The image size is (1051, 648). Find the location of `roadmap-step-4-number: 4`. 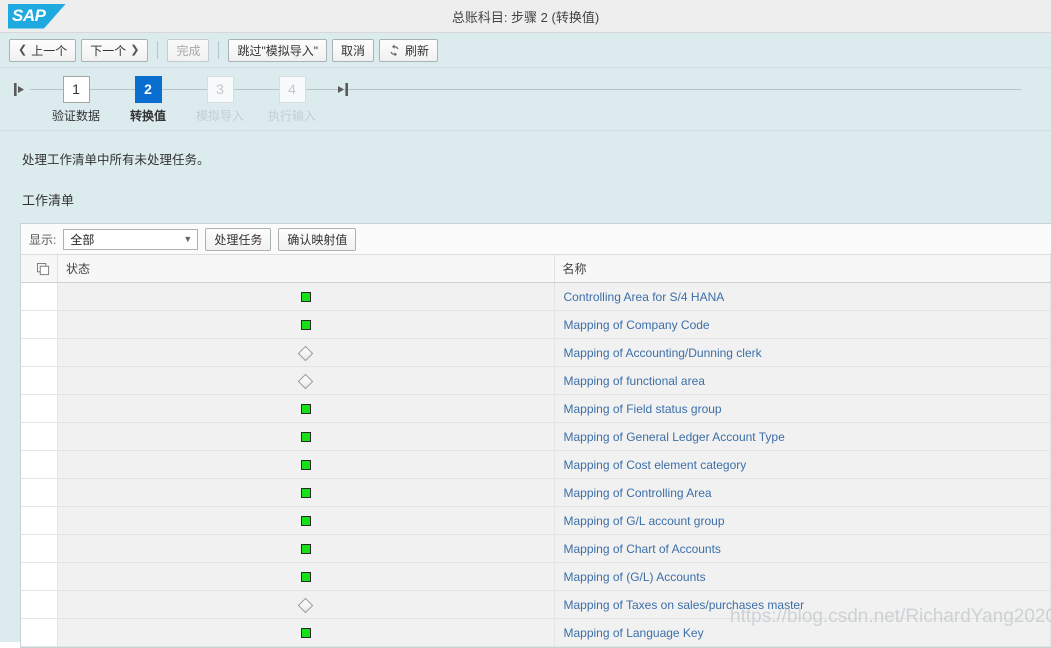

roadmap-step-4-number: 4 is located at coordinates (292, 89).